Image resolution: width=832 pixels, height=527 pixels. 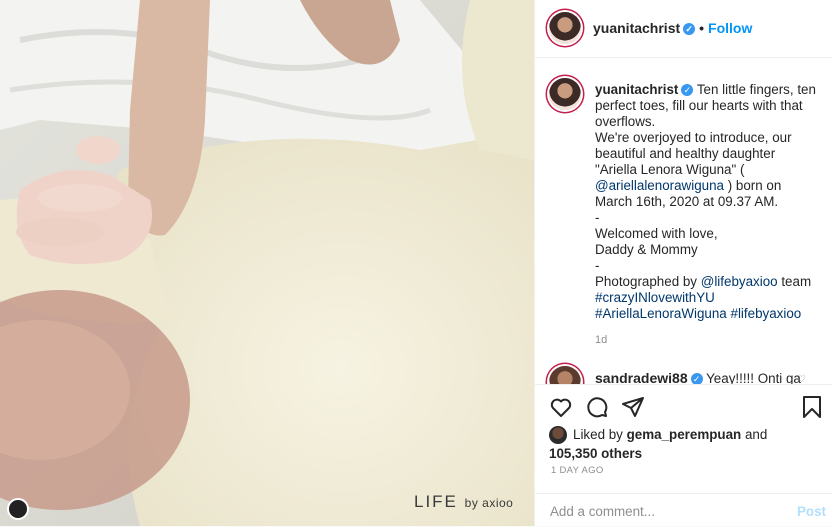 What do you see at coordinates (661, 313) in the screenshot?
I see `hashtag-link: #AriellaLenoraWiguna` at bounding box center [661, 313].